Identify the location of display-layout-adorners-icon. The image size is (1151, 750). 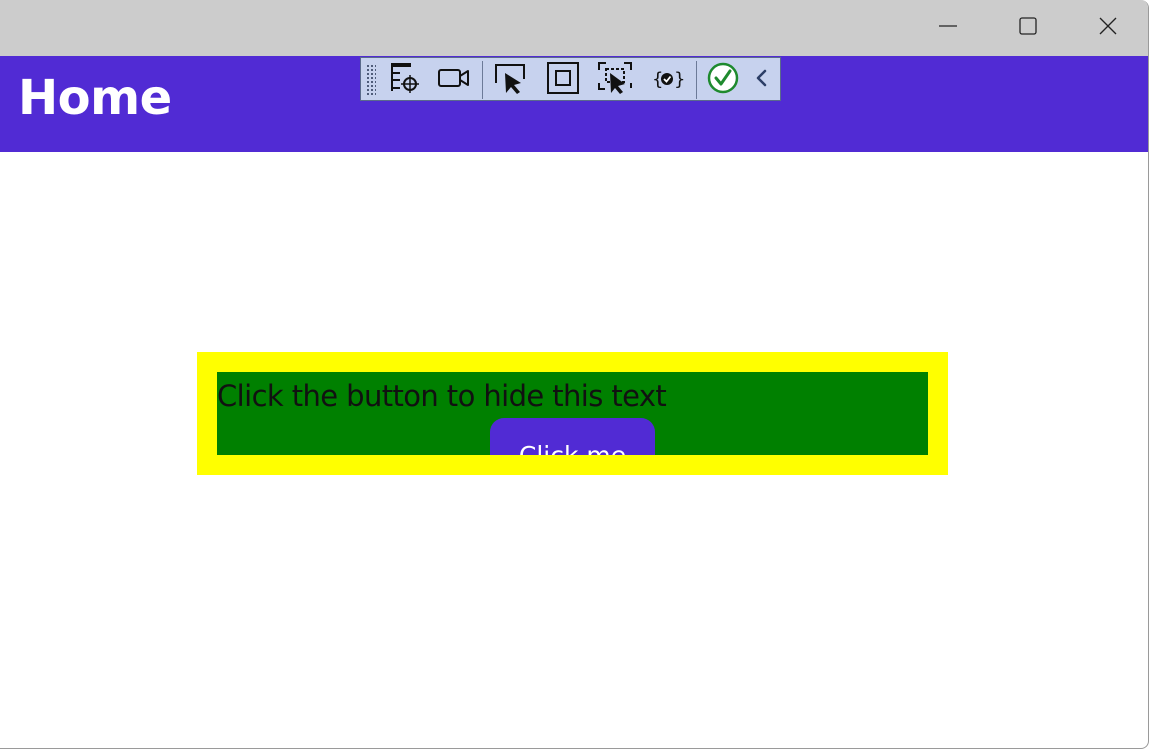
(563, 80).